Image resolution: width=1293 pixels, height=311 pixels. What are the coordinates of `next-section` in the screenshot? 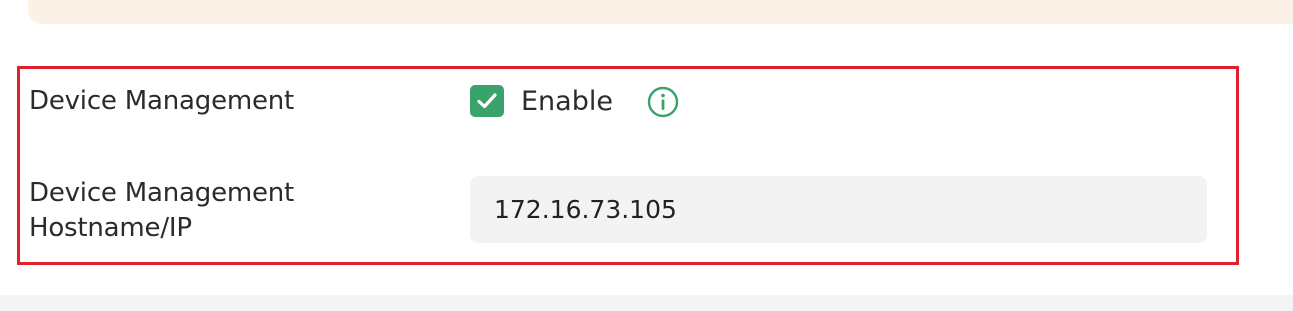 It's located at (646, 303).